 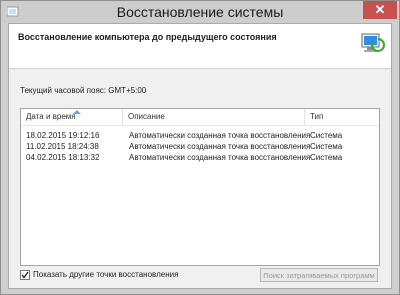 I want to click on system-restore-icon, so click(x=373, y=42).